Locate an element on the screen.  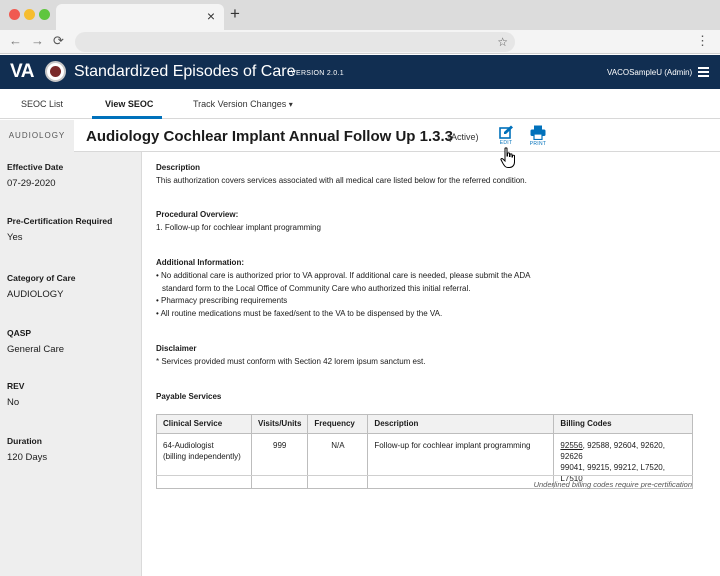
column-header: Visits/Units is located at coordinates (279, 424).